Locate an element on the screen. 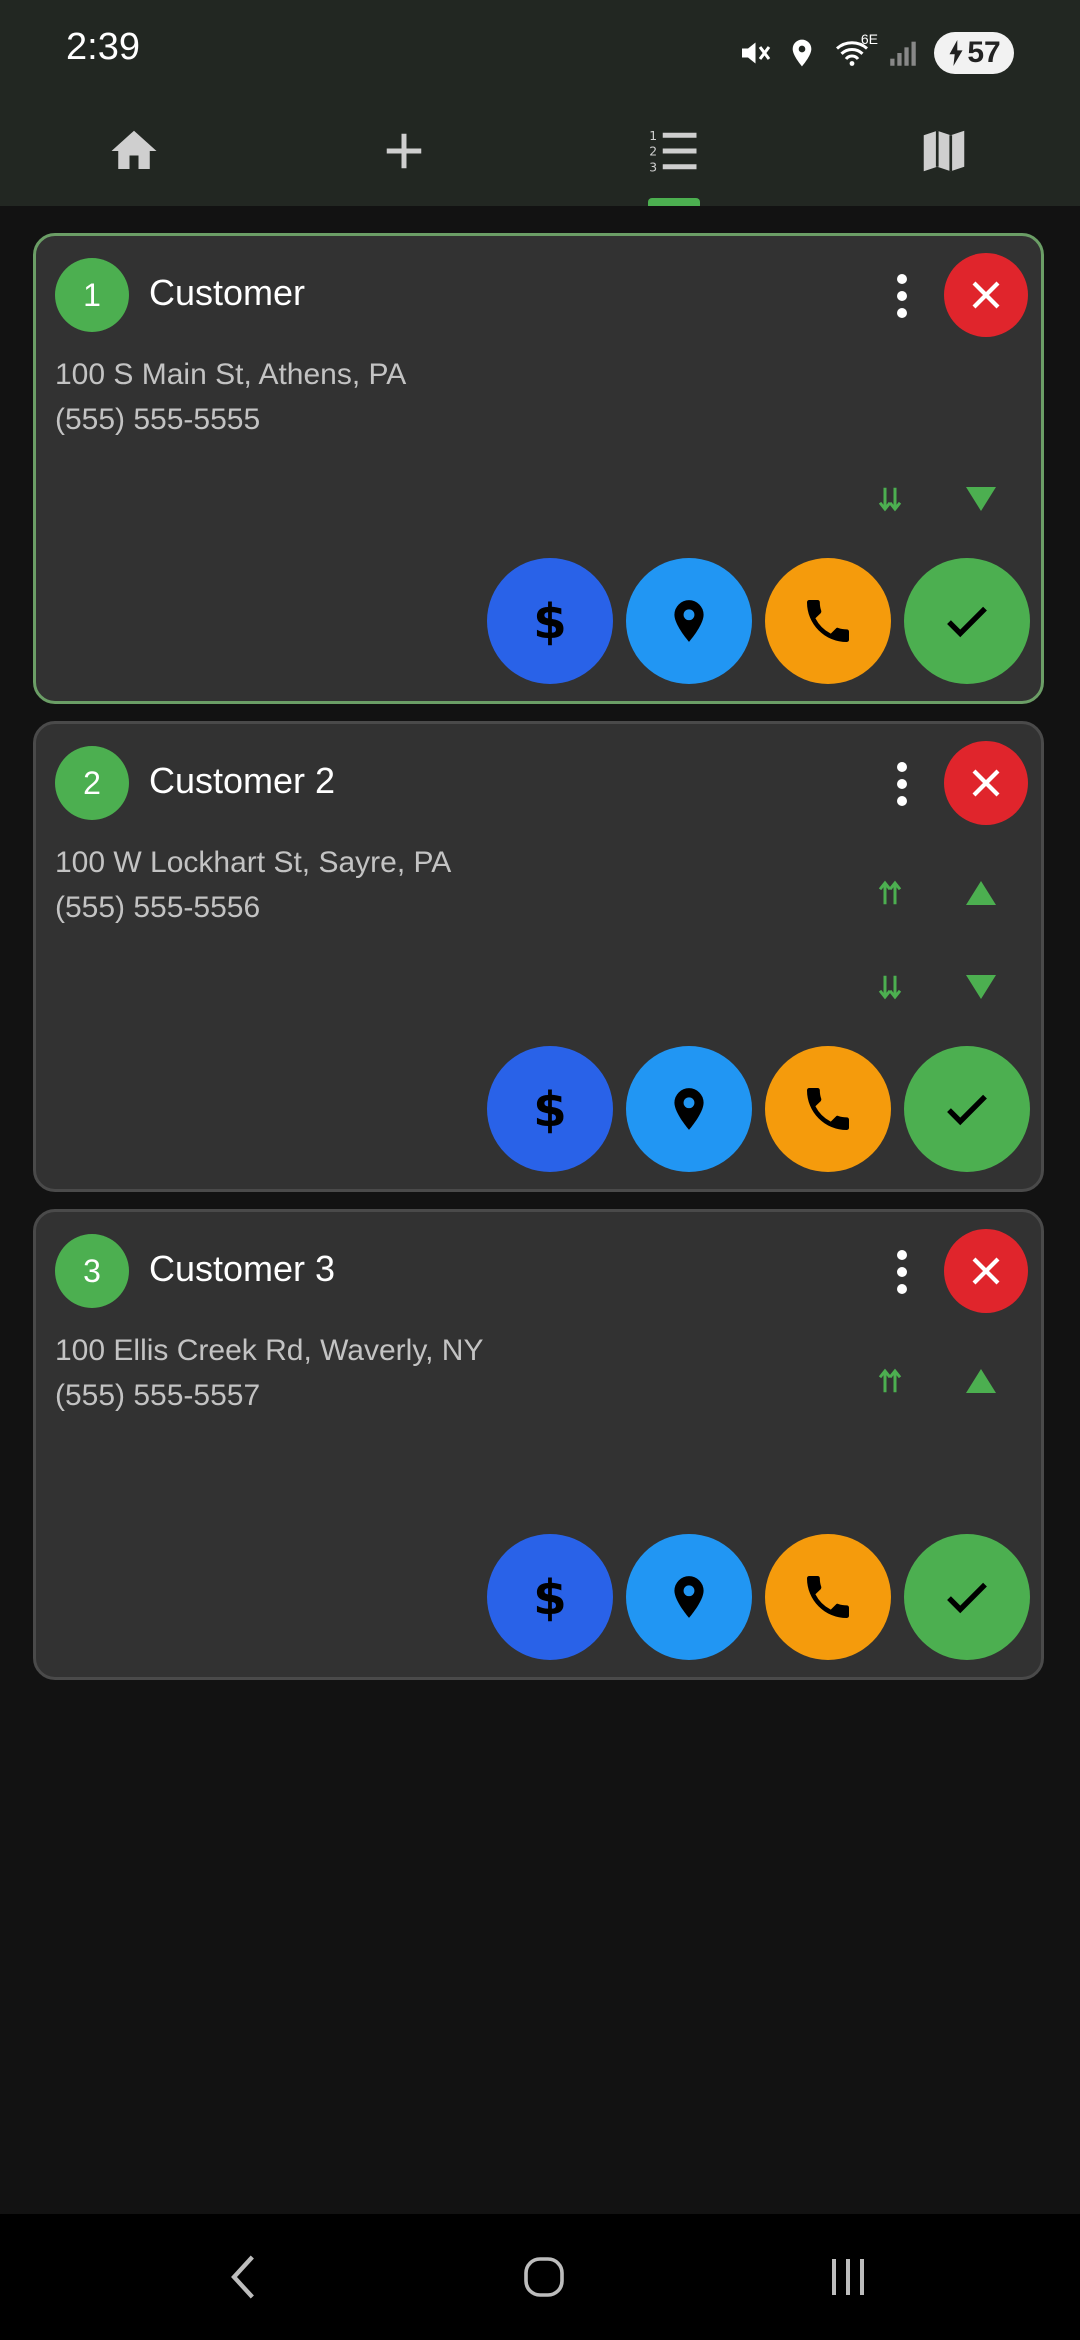  nav-list: 1 2 3 is located at coordinates (674, 153).